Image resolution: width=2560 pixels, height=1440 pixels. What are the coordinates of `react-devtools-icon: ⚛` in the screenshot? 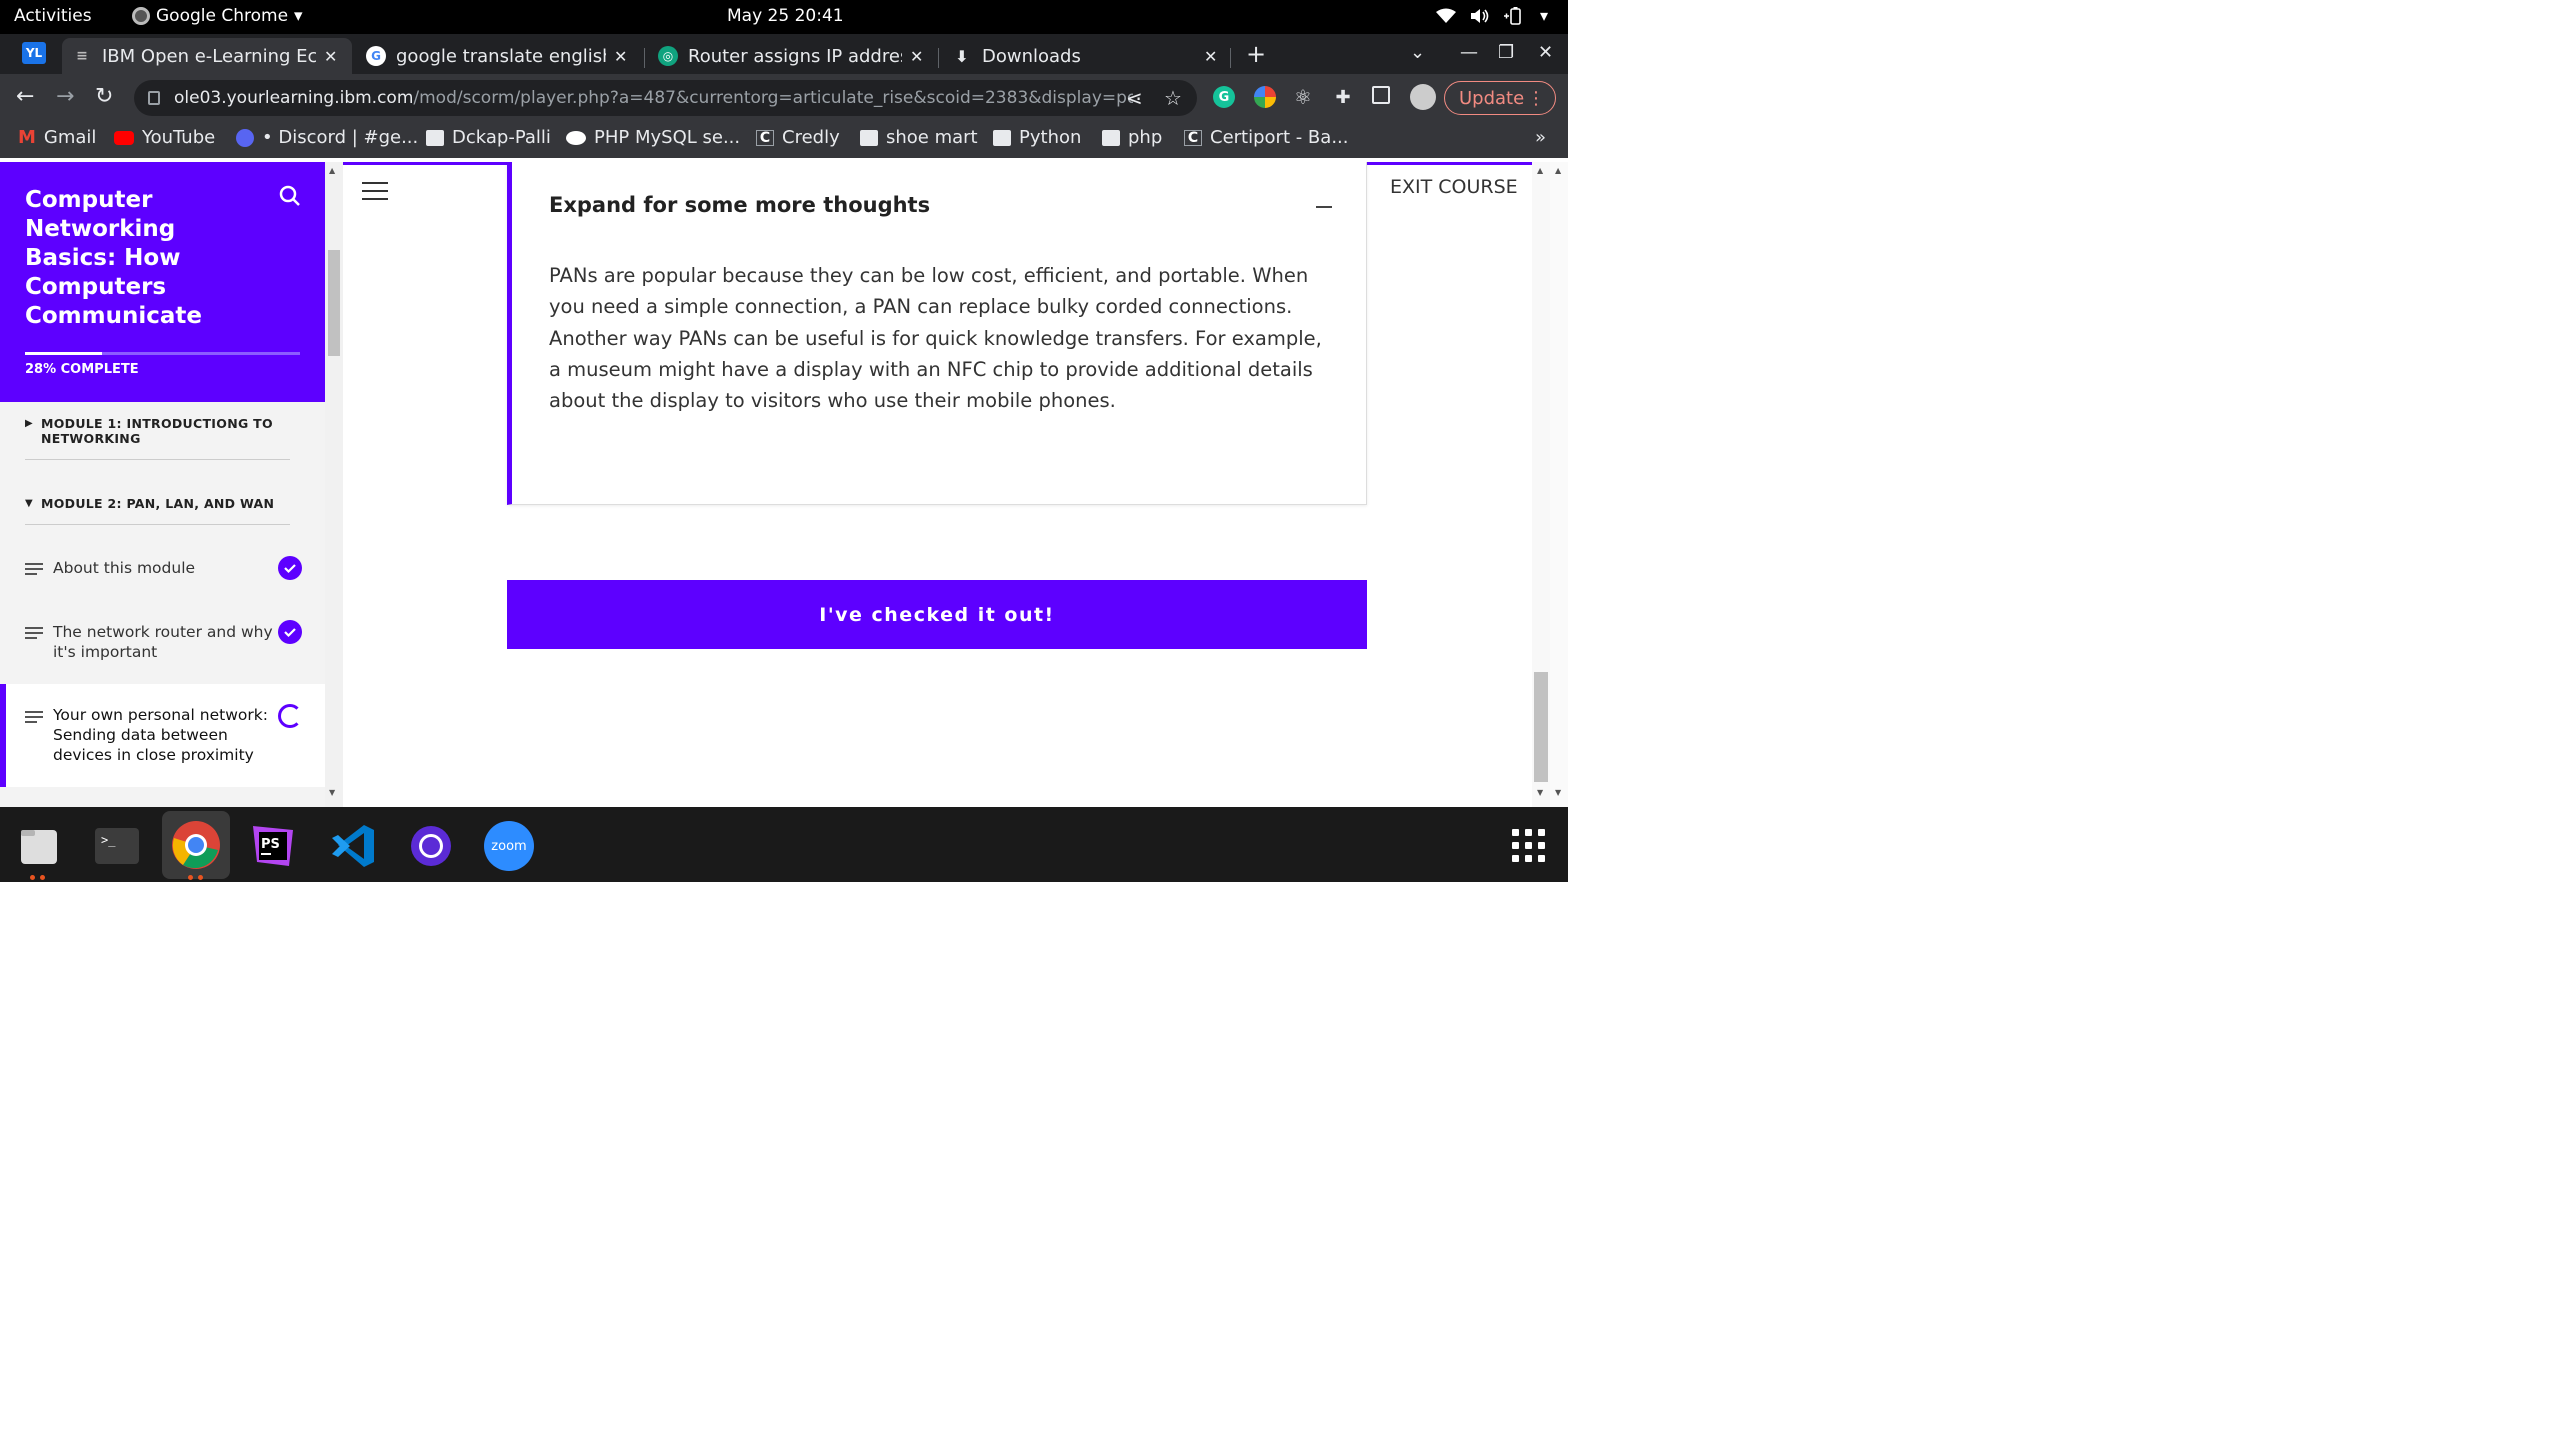 It's located at (1303, 97).